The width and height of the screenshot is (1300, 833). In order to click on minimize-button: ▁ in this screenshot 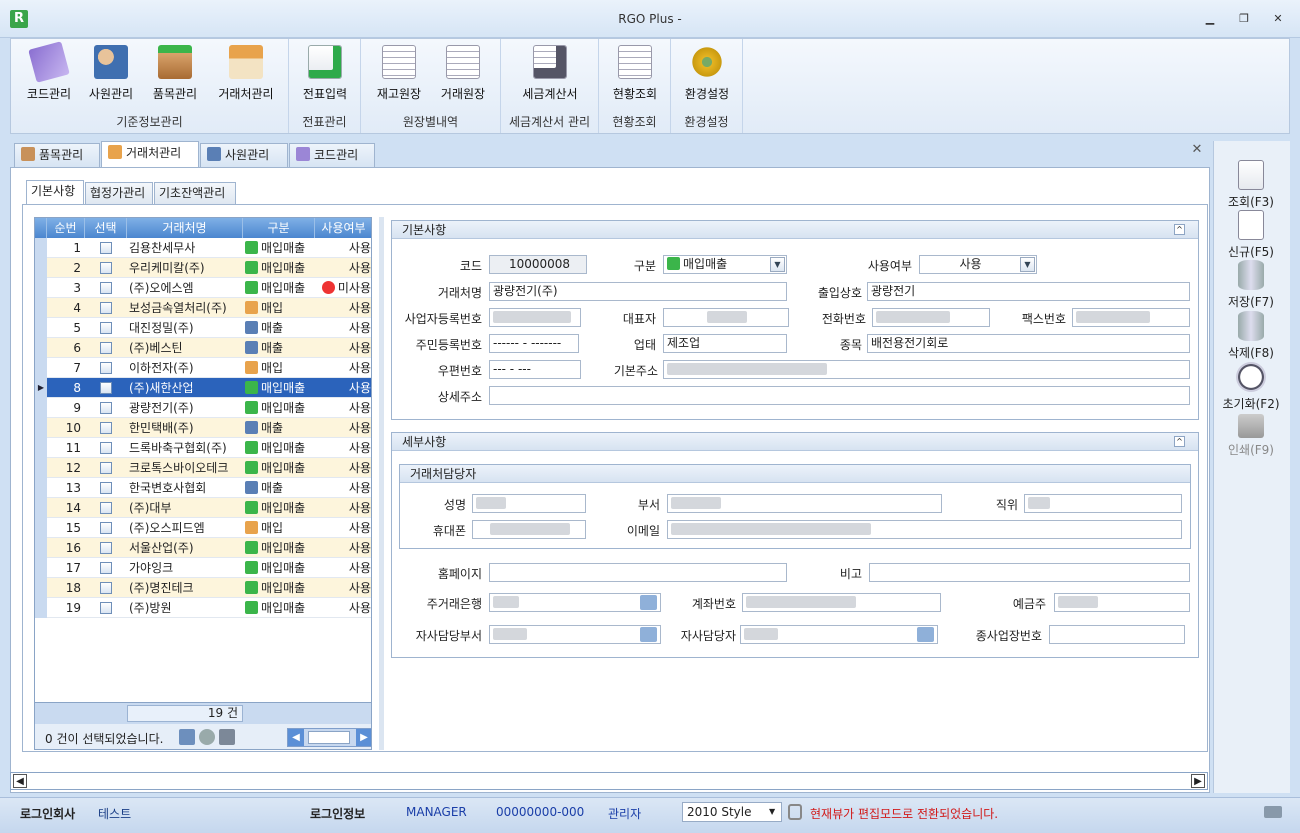, I will do `click(1210, 19)`.